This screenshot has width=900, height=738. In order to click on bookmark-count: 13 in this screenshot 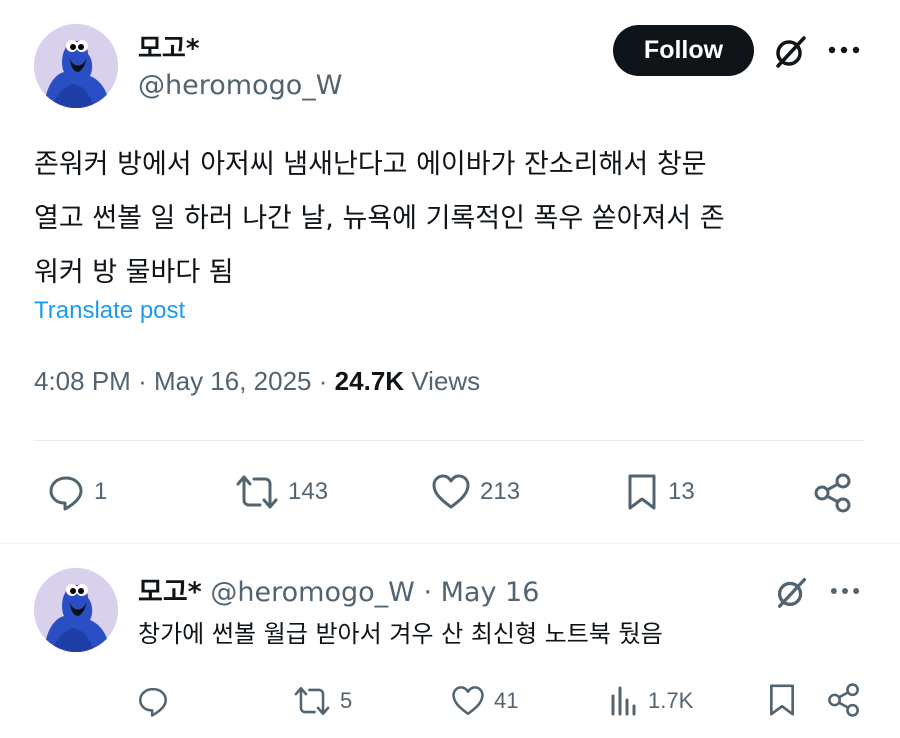, I will do `click(681, 491)`.